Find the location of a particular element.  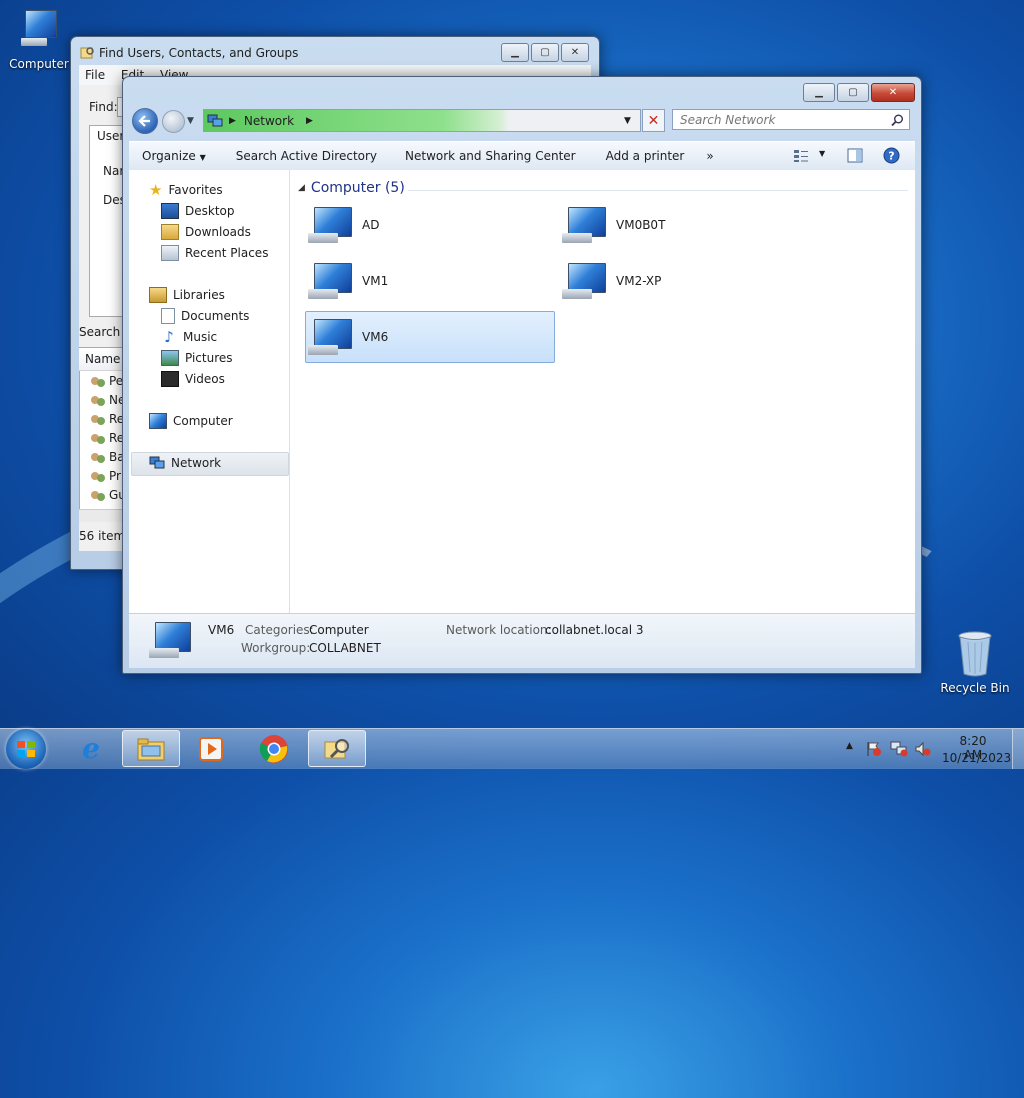

nav-downloads: Downloads is located at coordinates (206, 232).